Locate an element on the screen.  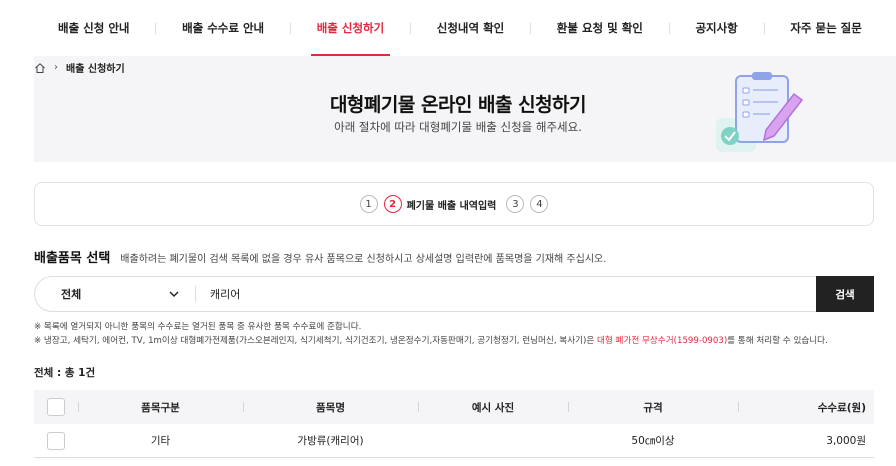
row-checkbox-cell is located at coordinates (56, 440).